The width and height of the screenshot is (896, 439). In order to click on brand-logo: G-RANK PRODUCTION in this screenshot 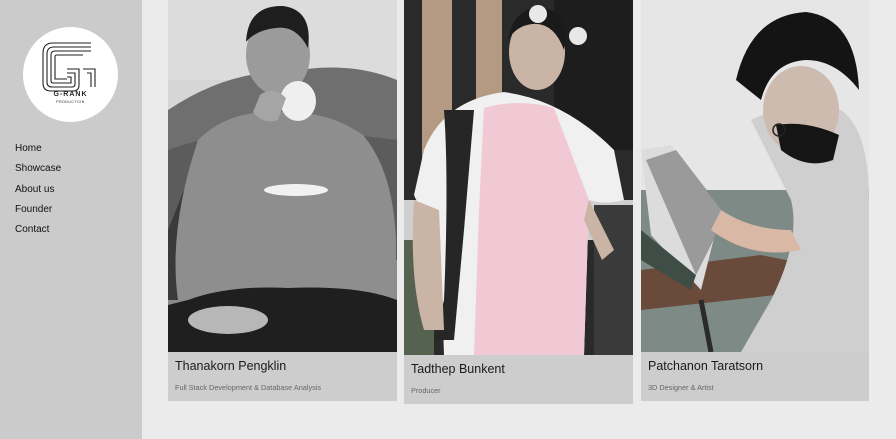, I will do `click(70, 74)`.